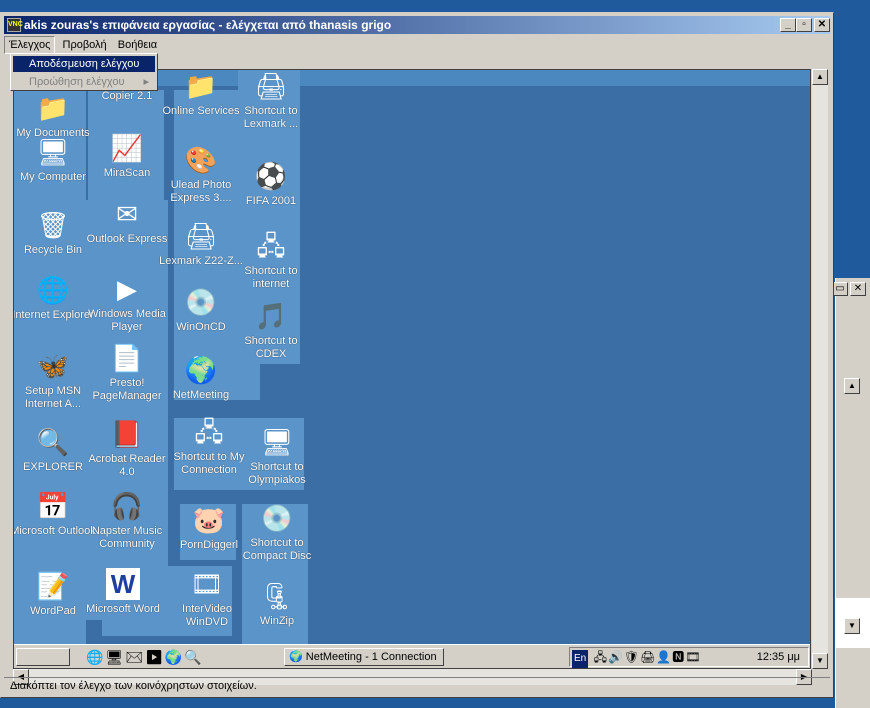 The width and height of the screenshot is (870, 708). What do you see at coordinates (271, 176) in the screenshot?
I see `fifa-icon: ⚽` at bounding box center [271, 176].